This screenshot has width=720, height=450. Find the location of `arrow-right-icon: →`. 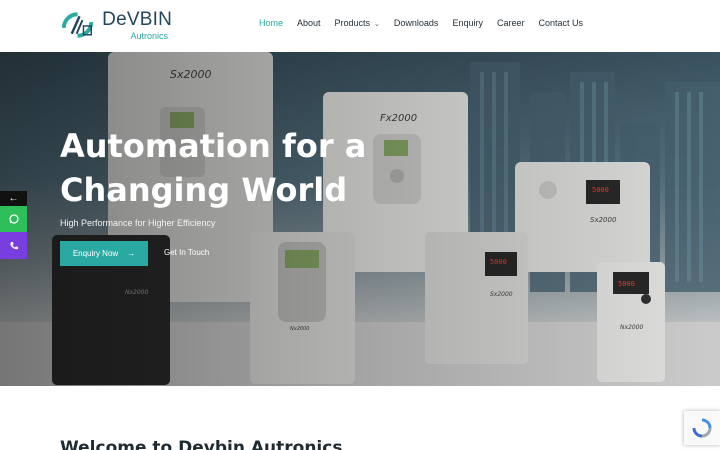

arrow-right-icon: → is located at coordinates (131, 253).